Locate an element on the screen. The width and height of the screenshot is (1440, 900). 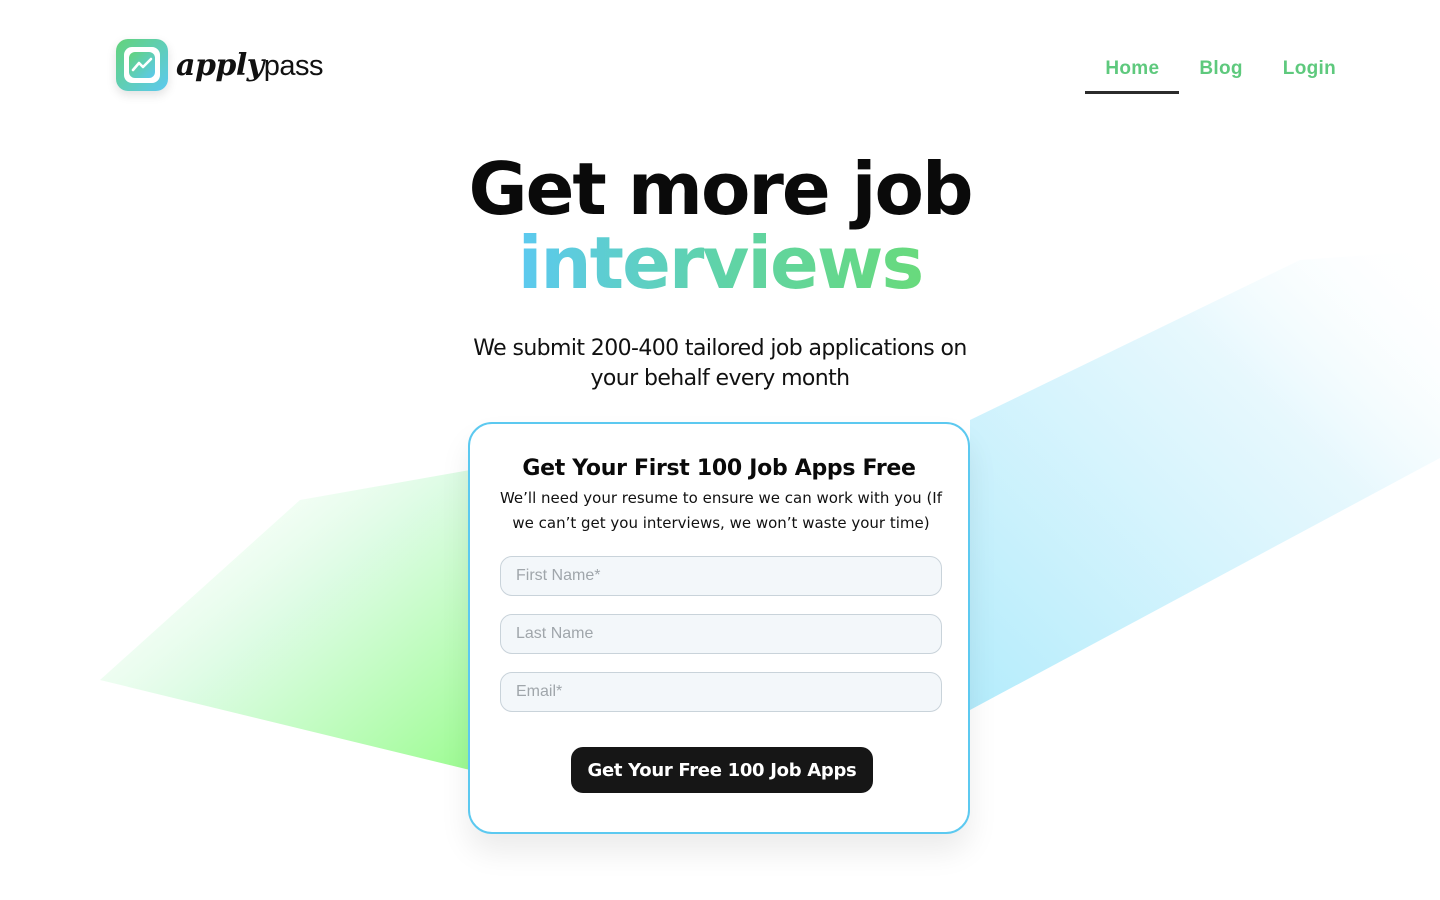
form-title: Get Your First 100 Job Apps Free is located at coordinates (719, 468).